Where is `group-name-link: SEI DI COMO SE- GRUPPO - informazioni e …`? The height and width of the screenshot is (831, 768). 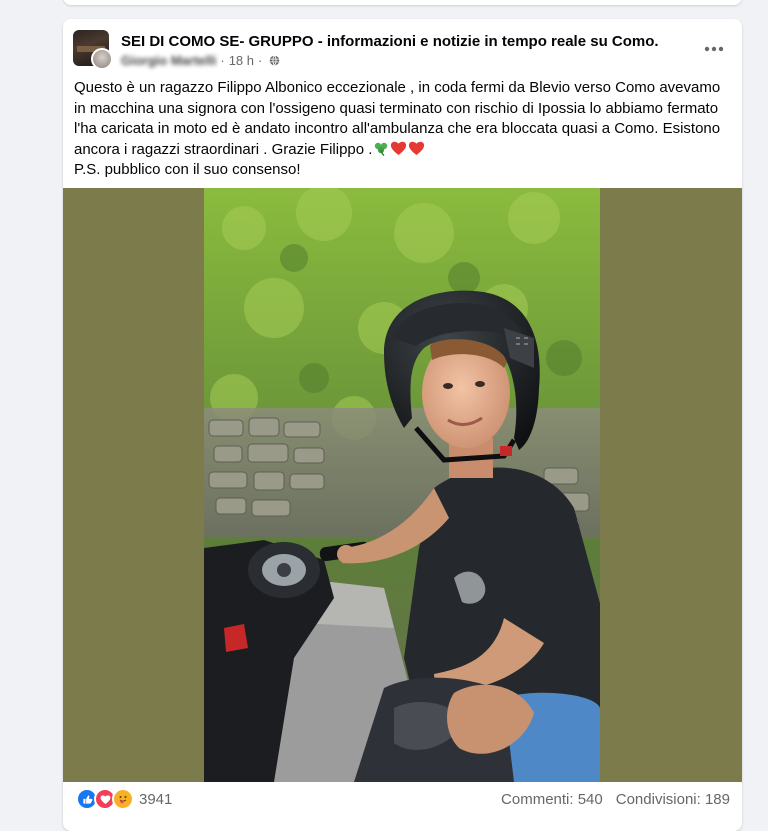
group-name-link: SEI DI COMO SE- GRUPPO - informazioni e … is located at coordinates (390, 41).